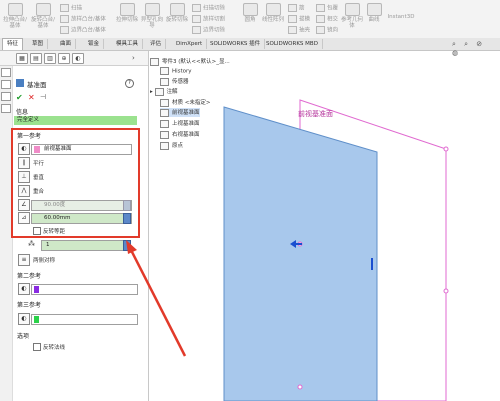 This screenshot has width=500, height=401. What do you see at coordinates (157, 302) in the screenshot?
I see `annotation-arrow-line` at bounding box center [157, 302].